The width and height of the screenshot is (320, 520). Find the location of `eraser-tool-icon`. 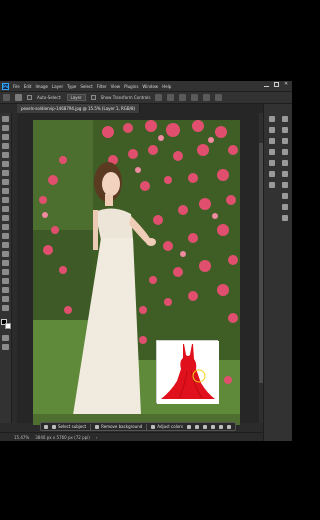

eraser-tool-icon is located at coordinates (5, 218).